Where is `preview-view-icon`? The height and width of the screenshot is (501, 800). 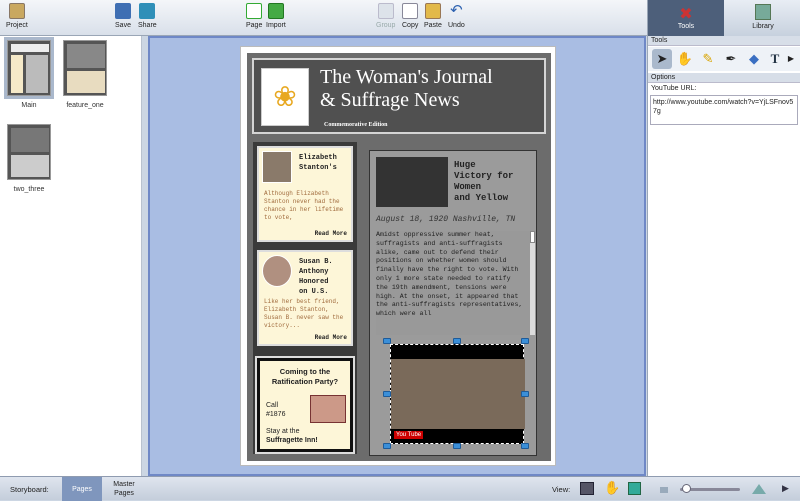
preview-view-icon is located at coordinates (634, 488).